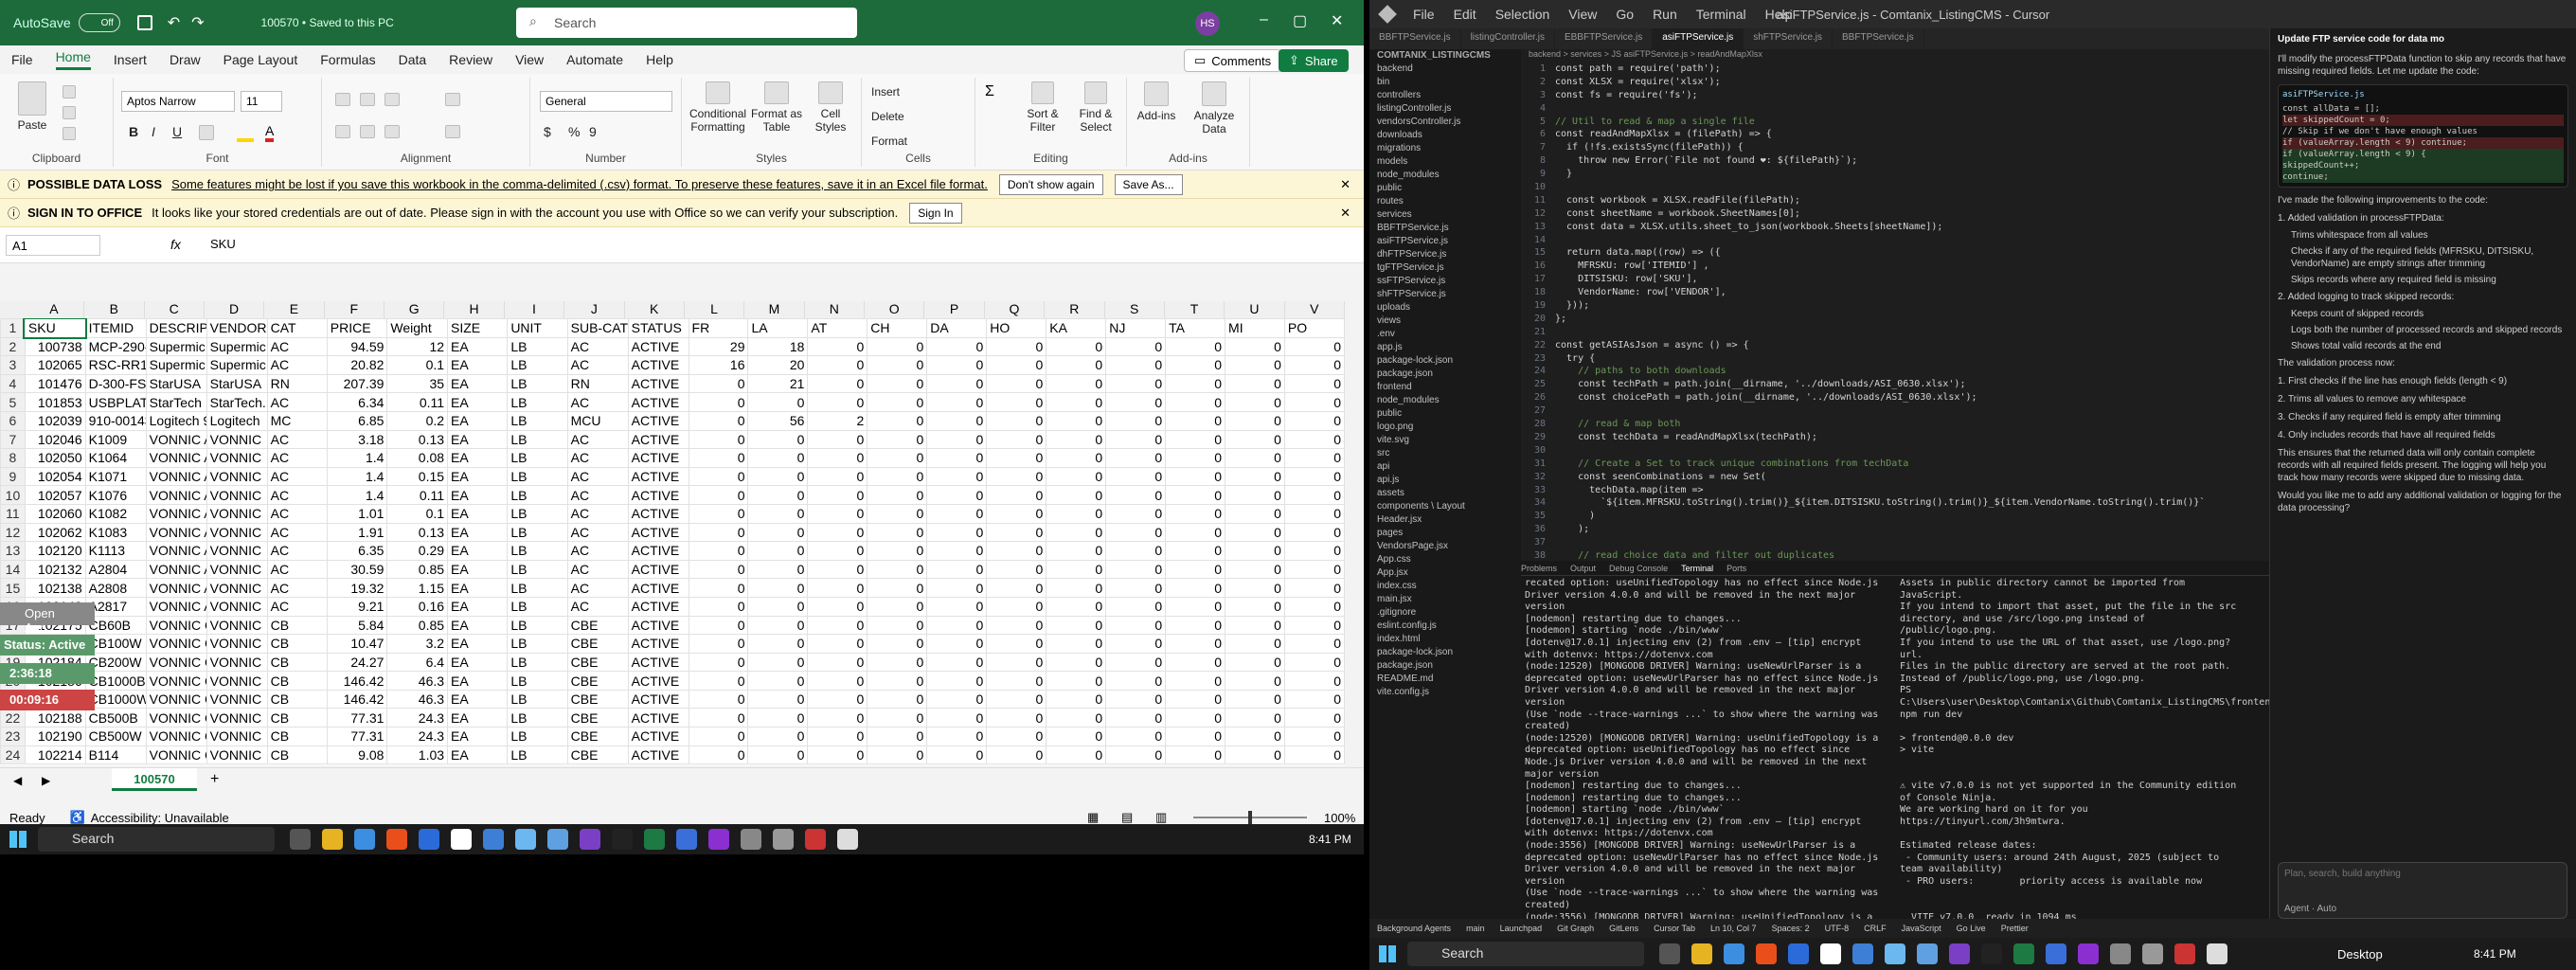 This screenshot has width=2576, height=970. I want to click on cell: LB, so click(537, 588).